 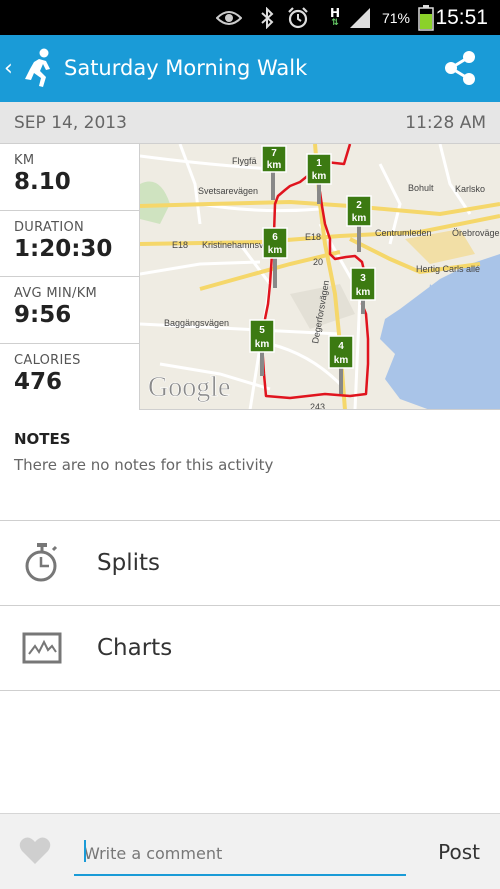 What do you see at coordinates (128, 563) in the screenshot?
I see `splits-label: Splits` at bounding box center [128, 563].